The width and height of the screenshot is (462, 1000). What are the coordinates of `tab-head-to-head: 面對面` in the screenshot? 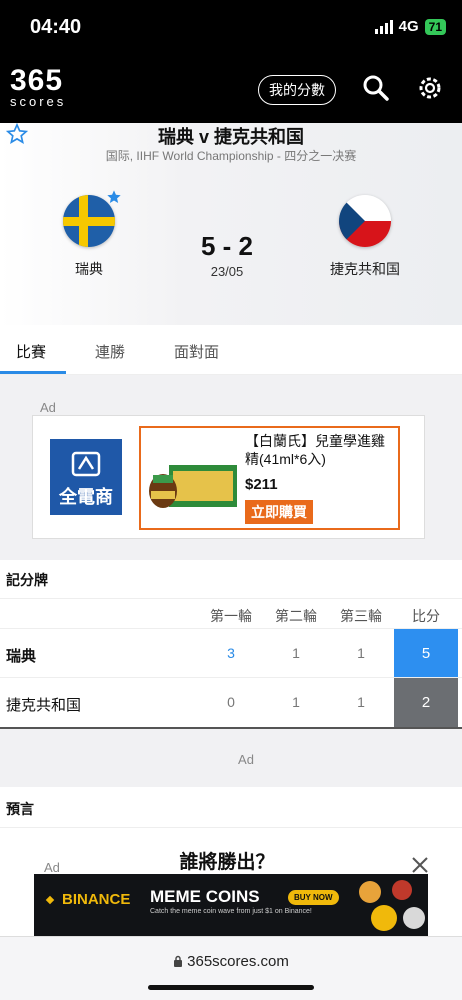 It's located at (196, 351).